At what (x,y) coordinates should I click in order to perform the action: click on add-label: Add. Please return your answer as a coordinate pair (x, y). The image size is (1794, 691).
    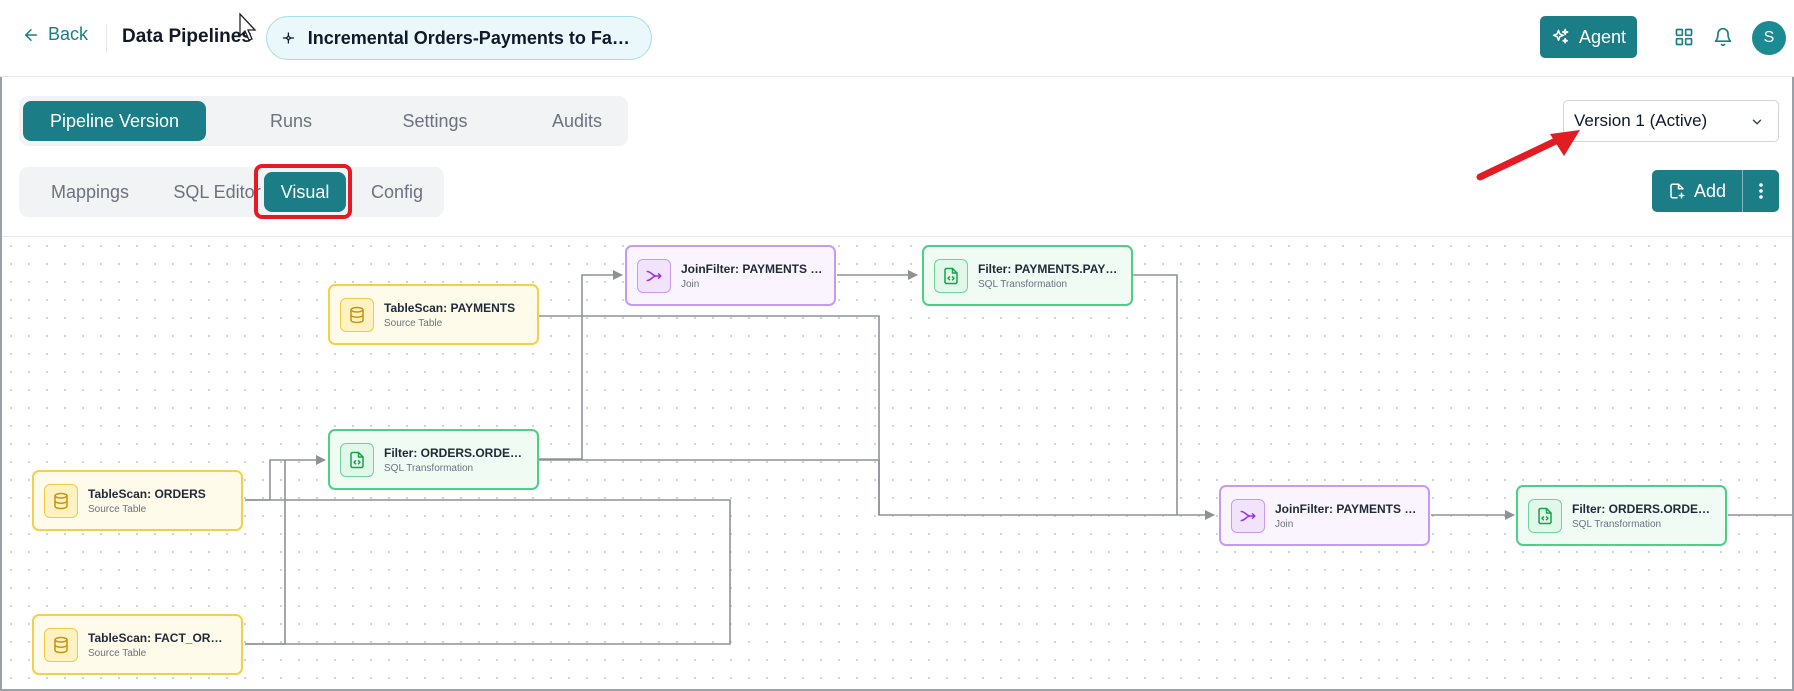
    Looking at the image, I should click on (1710, 190).